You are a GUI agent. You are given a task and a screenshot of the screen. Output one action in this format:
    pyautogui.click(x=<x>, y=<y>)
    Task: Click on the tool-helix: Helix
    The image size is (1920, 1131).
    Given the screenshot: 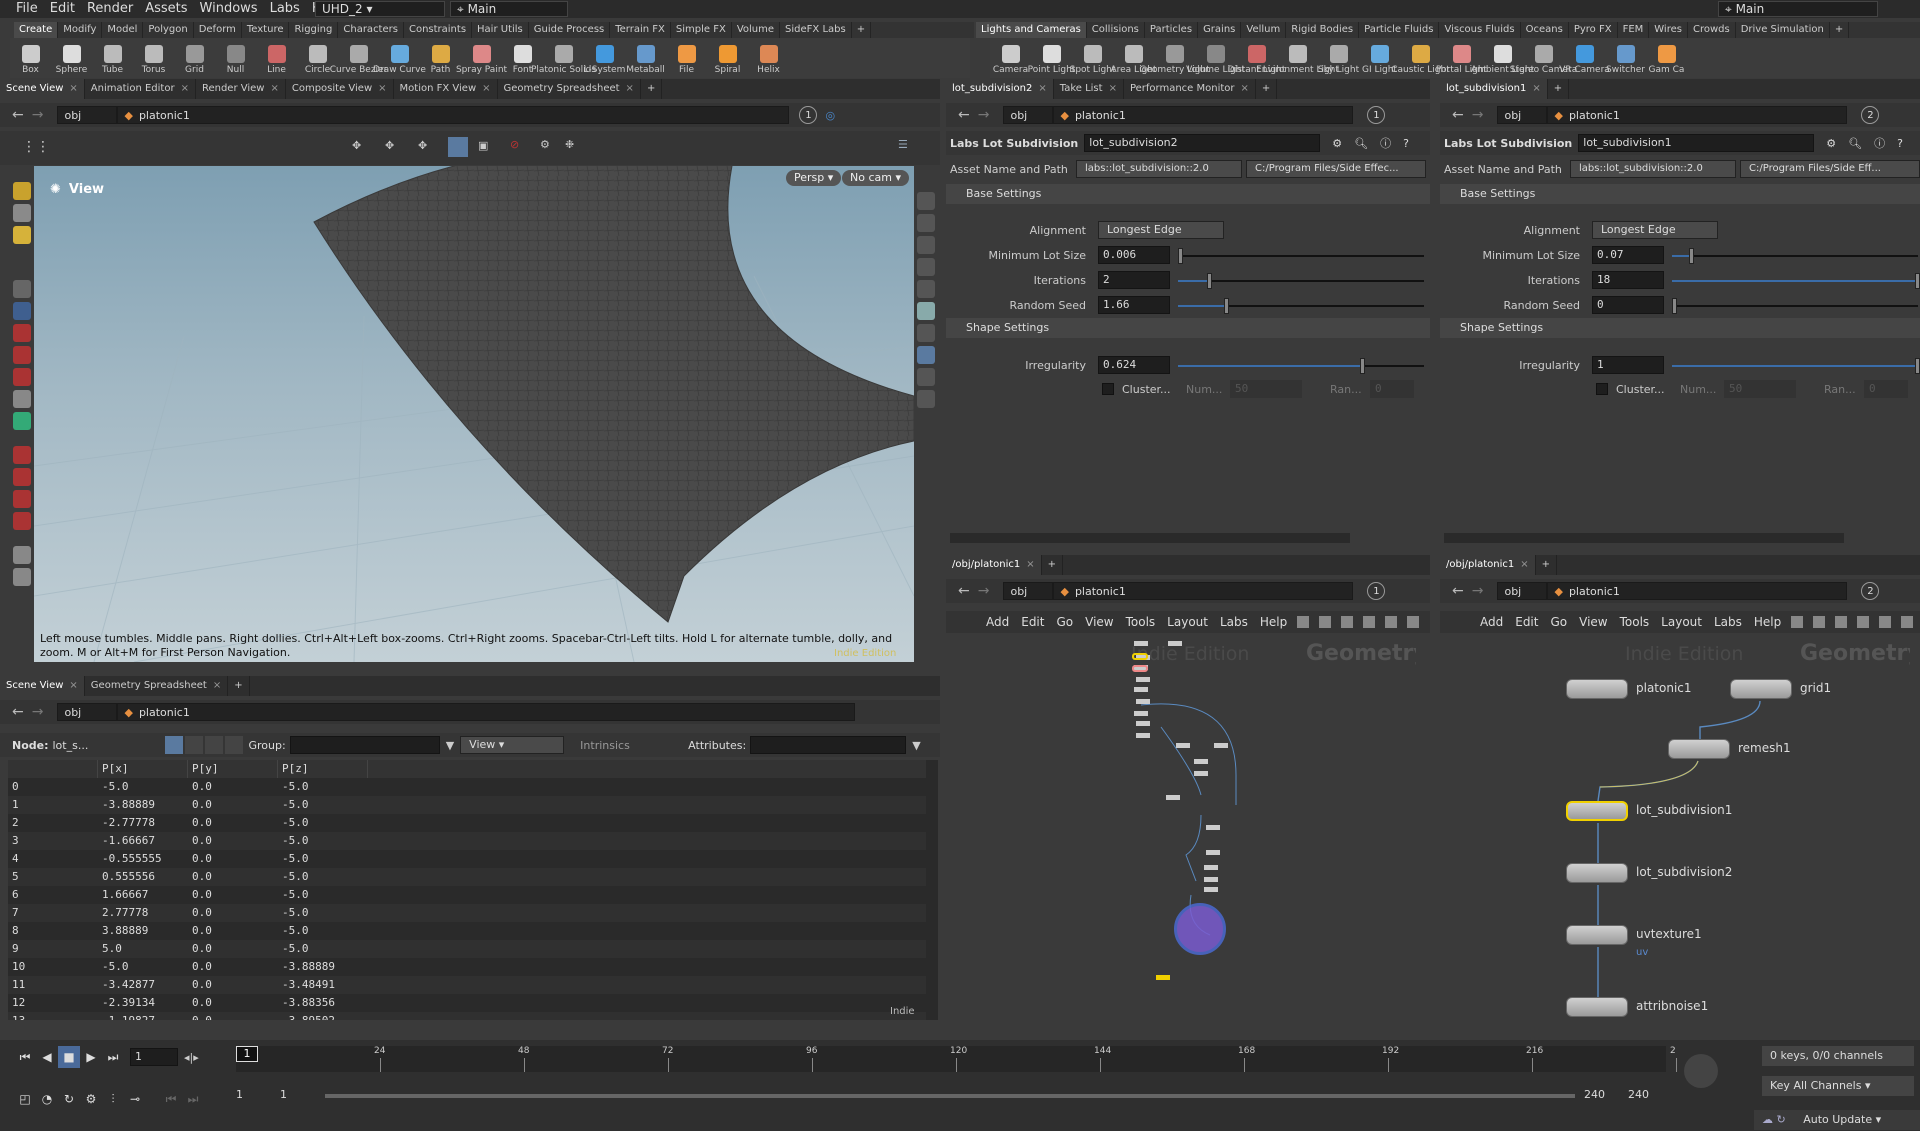 What is the action you would take?
    pyautogui.click(x=768, y=58)
    